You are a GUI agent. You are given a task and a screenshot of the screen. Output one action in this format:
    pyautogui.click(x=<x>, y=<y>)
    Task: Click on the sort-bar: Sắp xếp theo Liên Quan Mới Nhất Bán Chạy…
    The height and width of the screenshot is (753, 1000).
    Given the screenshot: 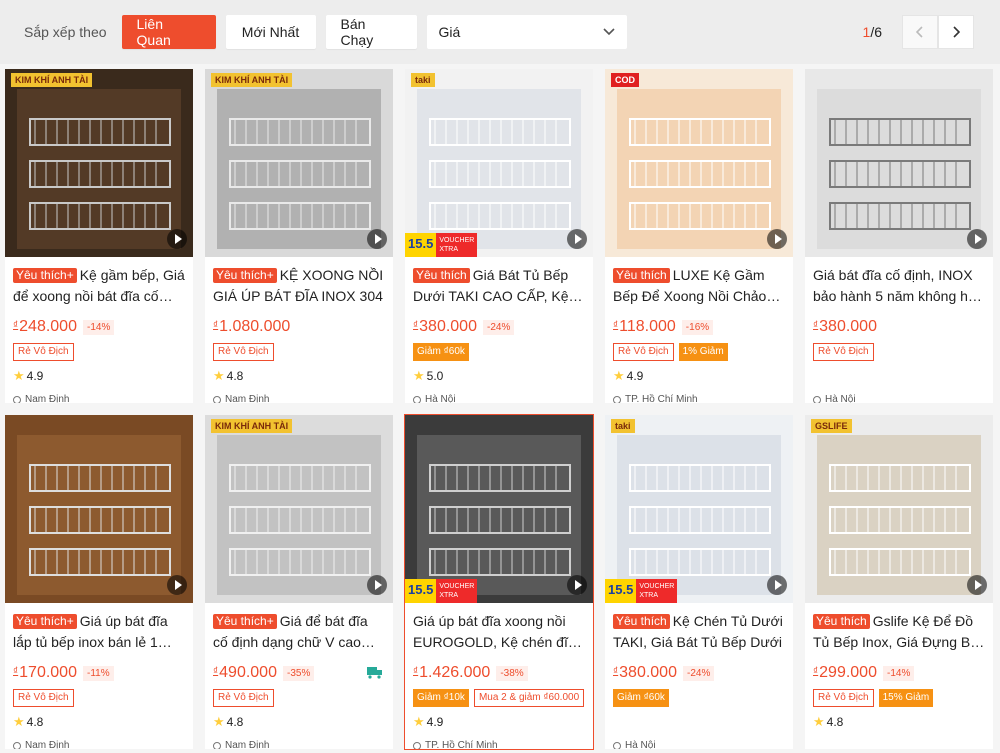 What is the action you would take?
    pyautogui.click(x=500, y=32)
    